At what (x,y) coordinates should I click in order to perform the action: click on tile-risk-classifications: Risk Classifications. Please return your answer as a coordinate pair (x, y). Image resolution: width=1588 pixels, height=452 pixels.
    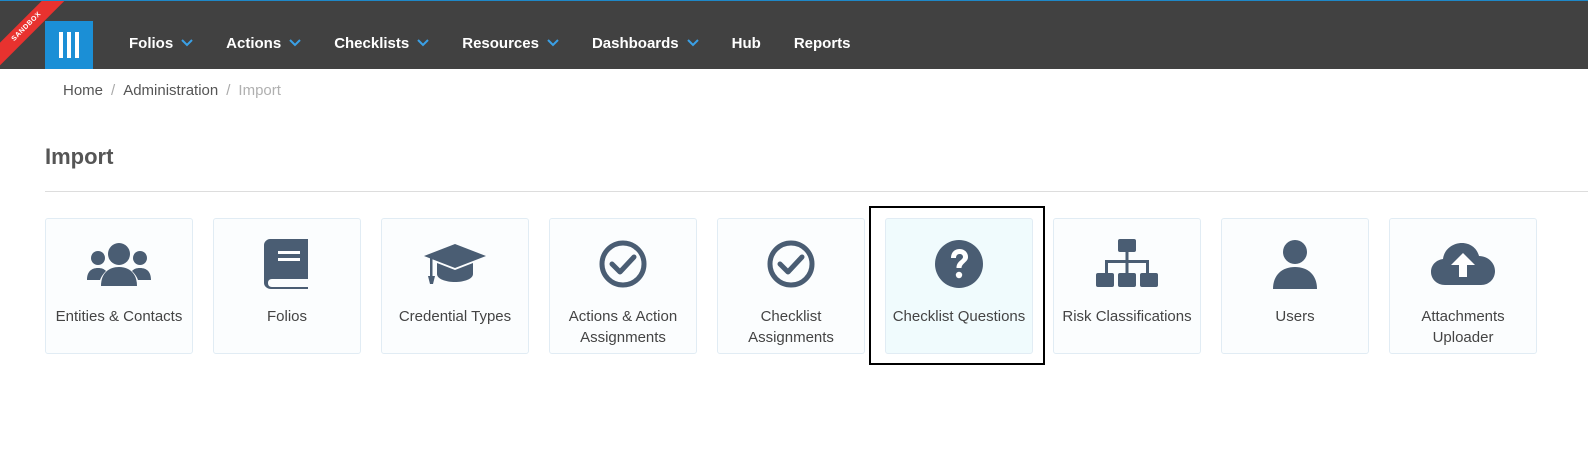
    Looking at the image, I should click on (1127, 286).